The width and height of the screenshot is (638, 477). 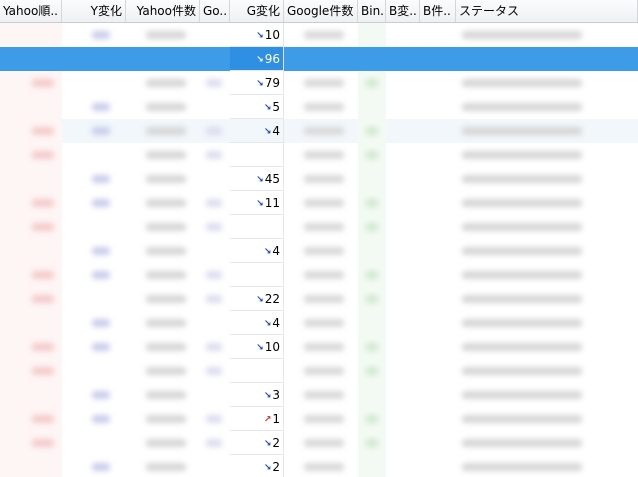 What do you see at coordinates (257, 299) in the screenshot?
I see `g-change-cell: ↘22` at bounding box center [257, 299].